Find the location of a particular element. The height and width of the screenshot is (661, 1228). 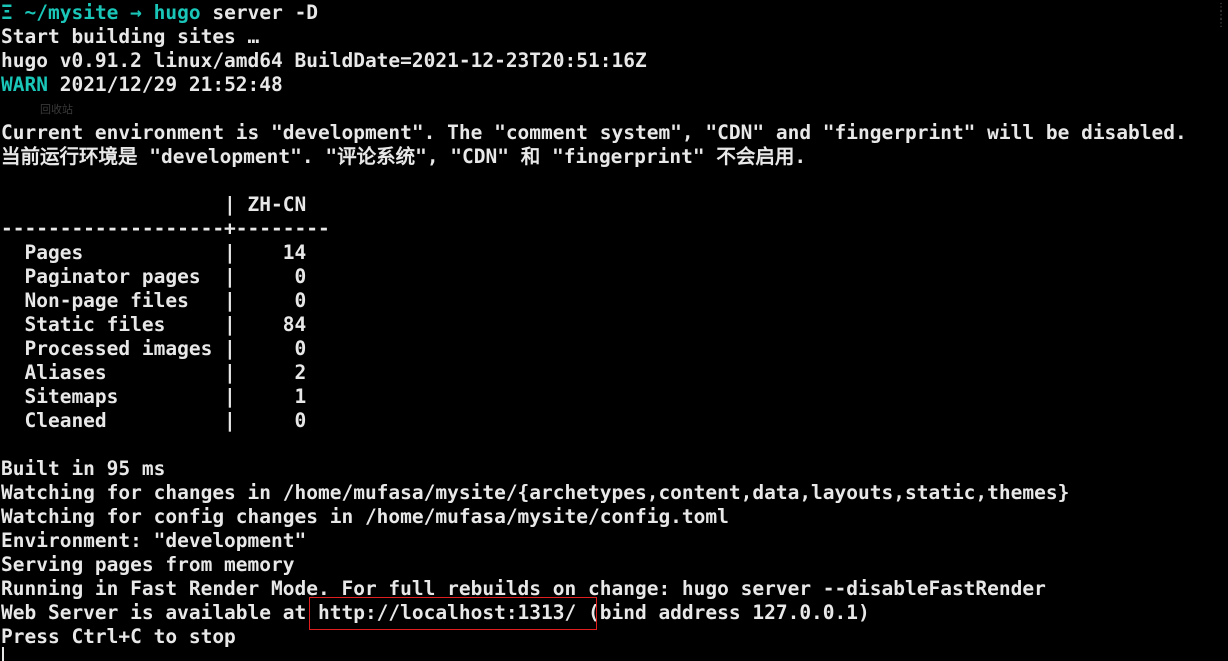

prompt-arrow: → is located at coordinates (136, 12).